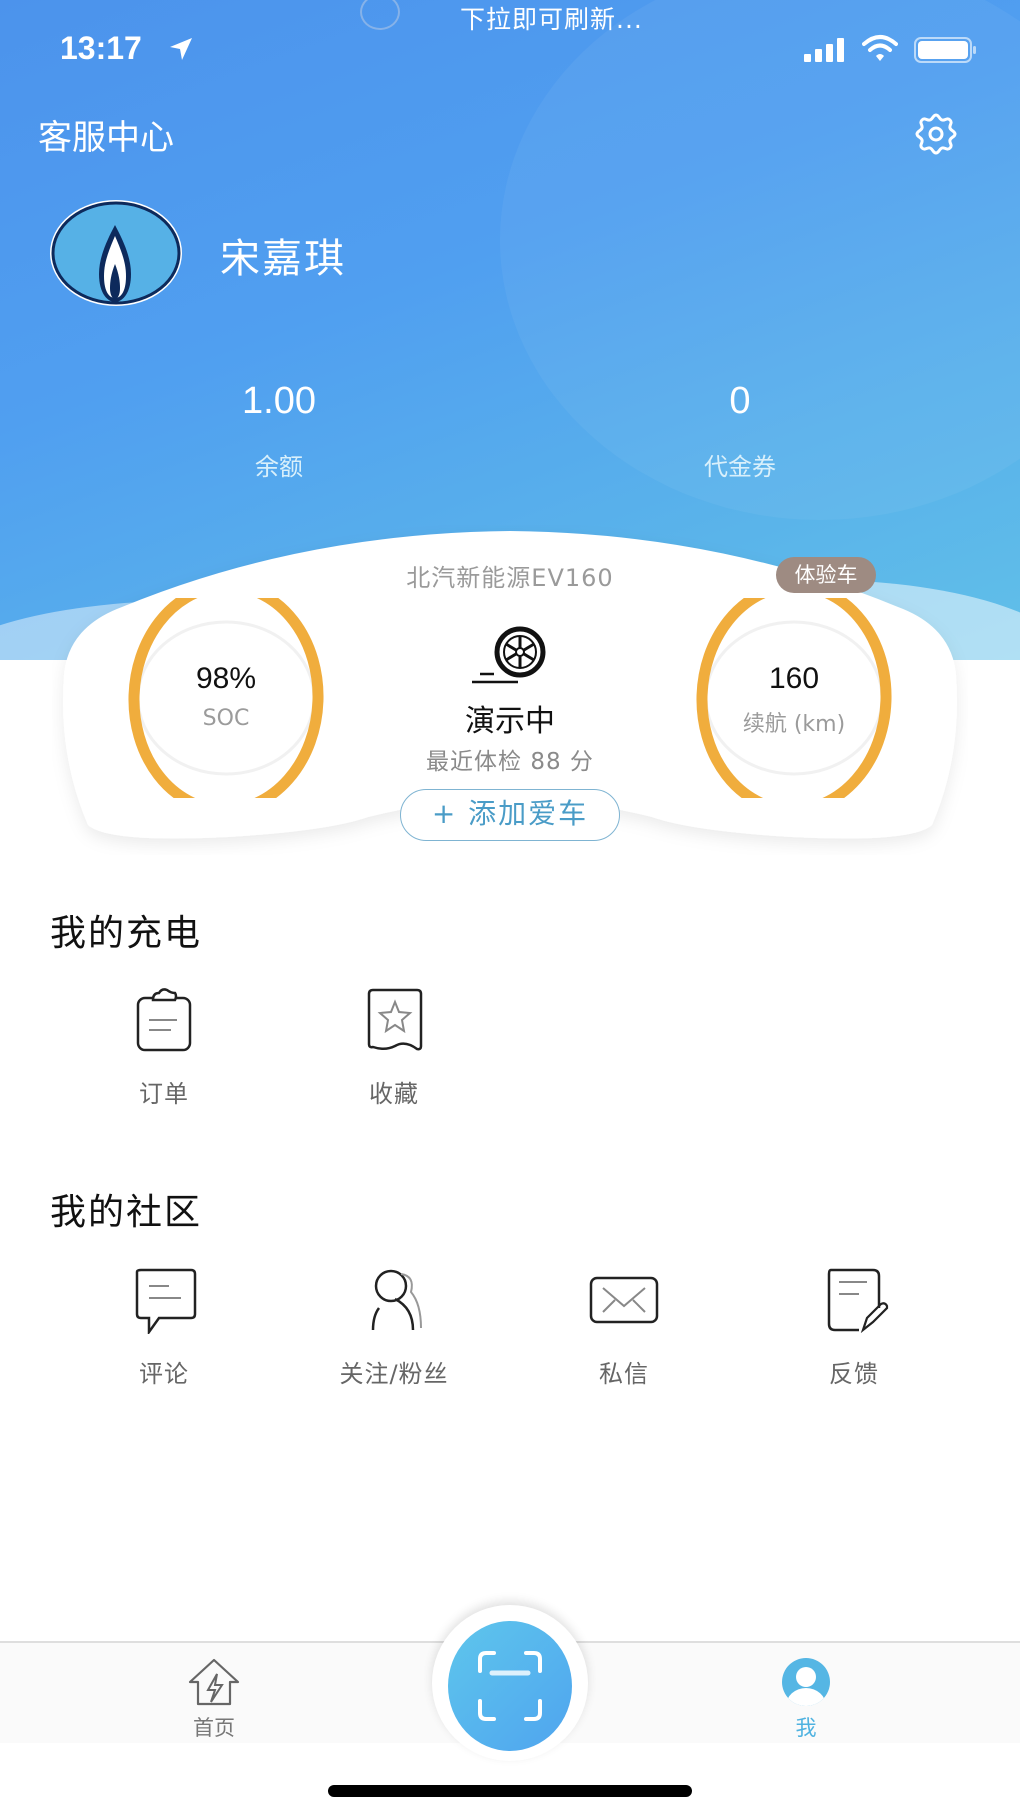 The width and height of the screenshot is (1020, 1814). I want to click on username: 宋嘉琪, so click(283, 259).